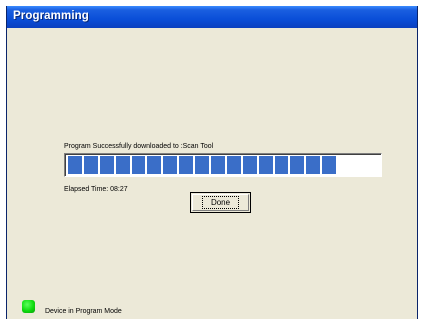 Image resolution: width=422 pixels, height=320 pixels. I want to click on window-title: Programming, so click(51, 16).